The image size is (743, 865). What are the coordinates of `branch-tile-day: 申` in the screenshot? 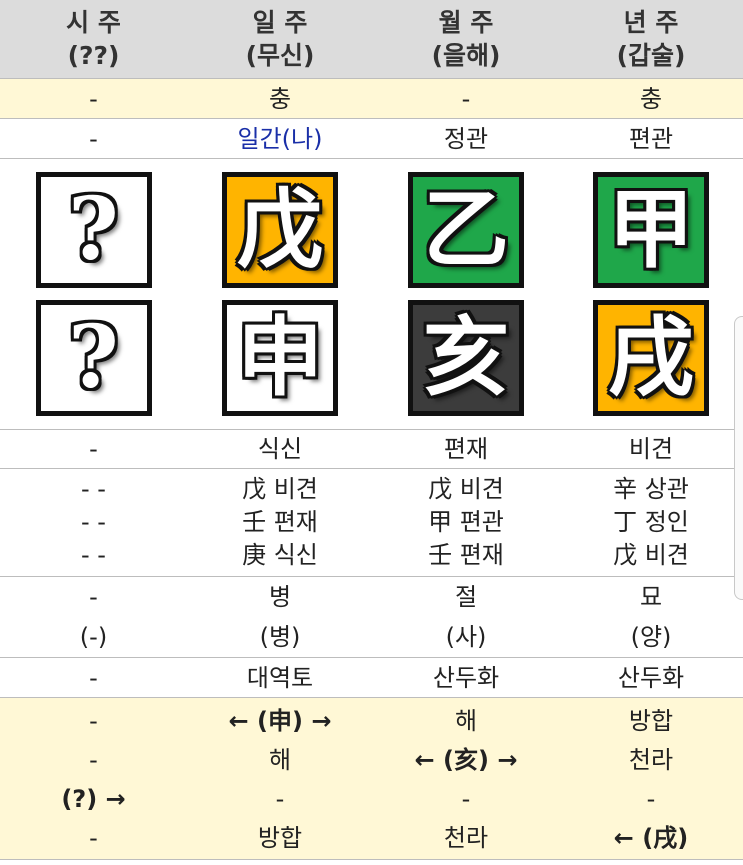 It's located at (280, 358).